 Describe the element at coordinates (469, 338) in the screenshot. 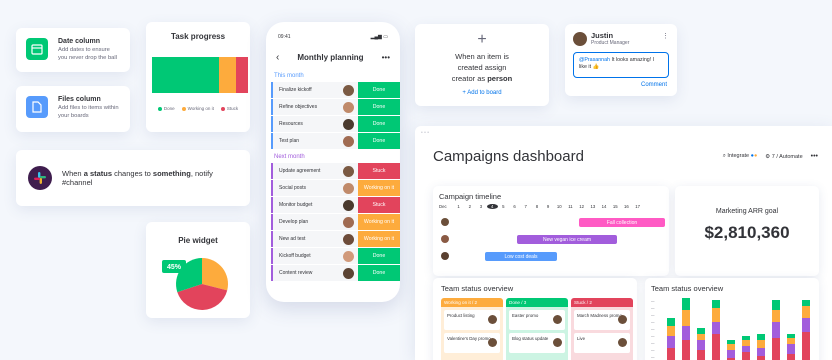

I see `kanban-card-title: Valentine's Day promo` at that location.